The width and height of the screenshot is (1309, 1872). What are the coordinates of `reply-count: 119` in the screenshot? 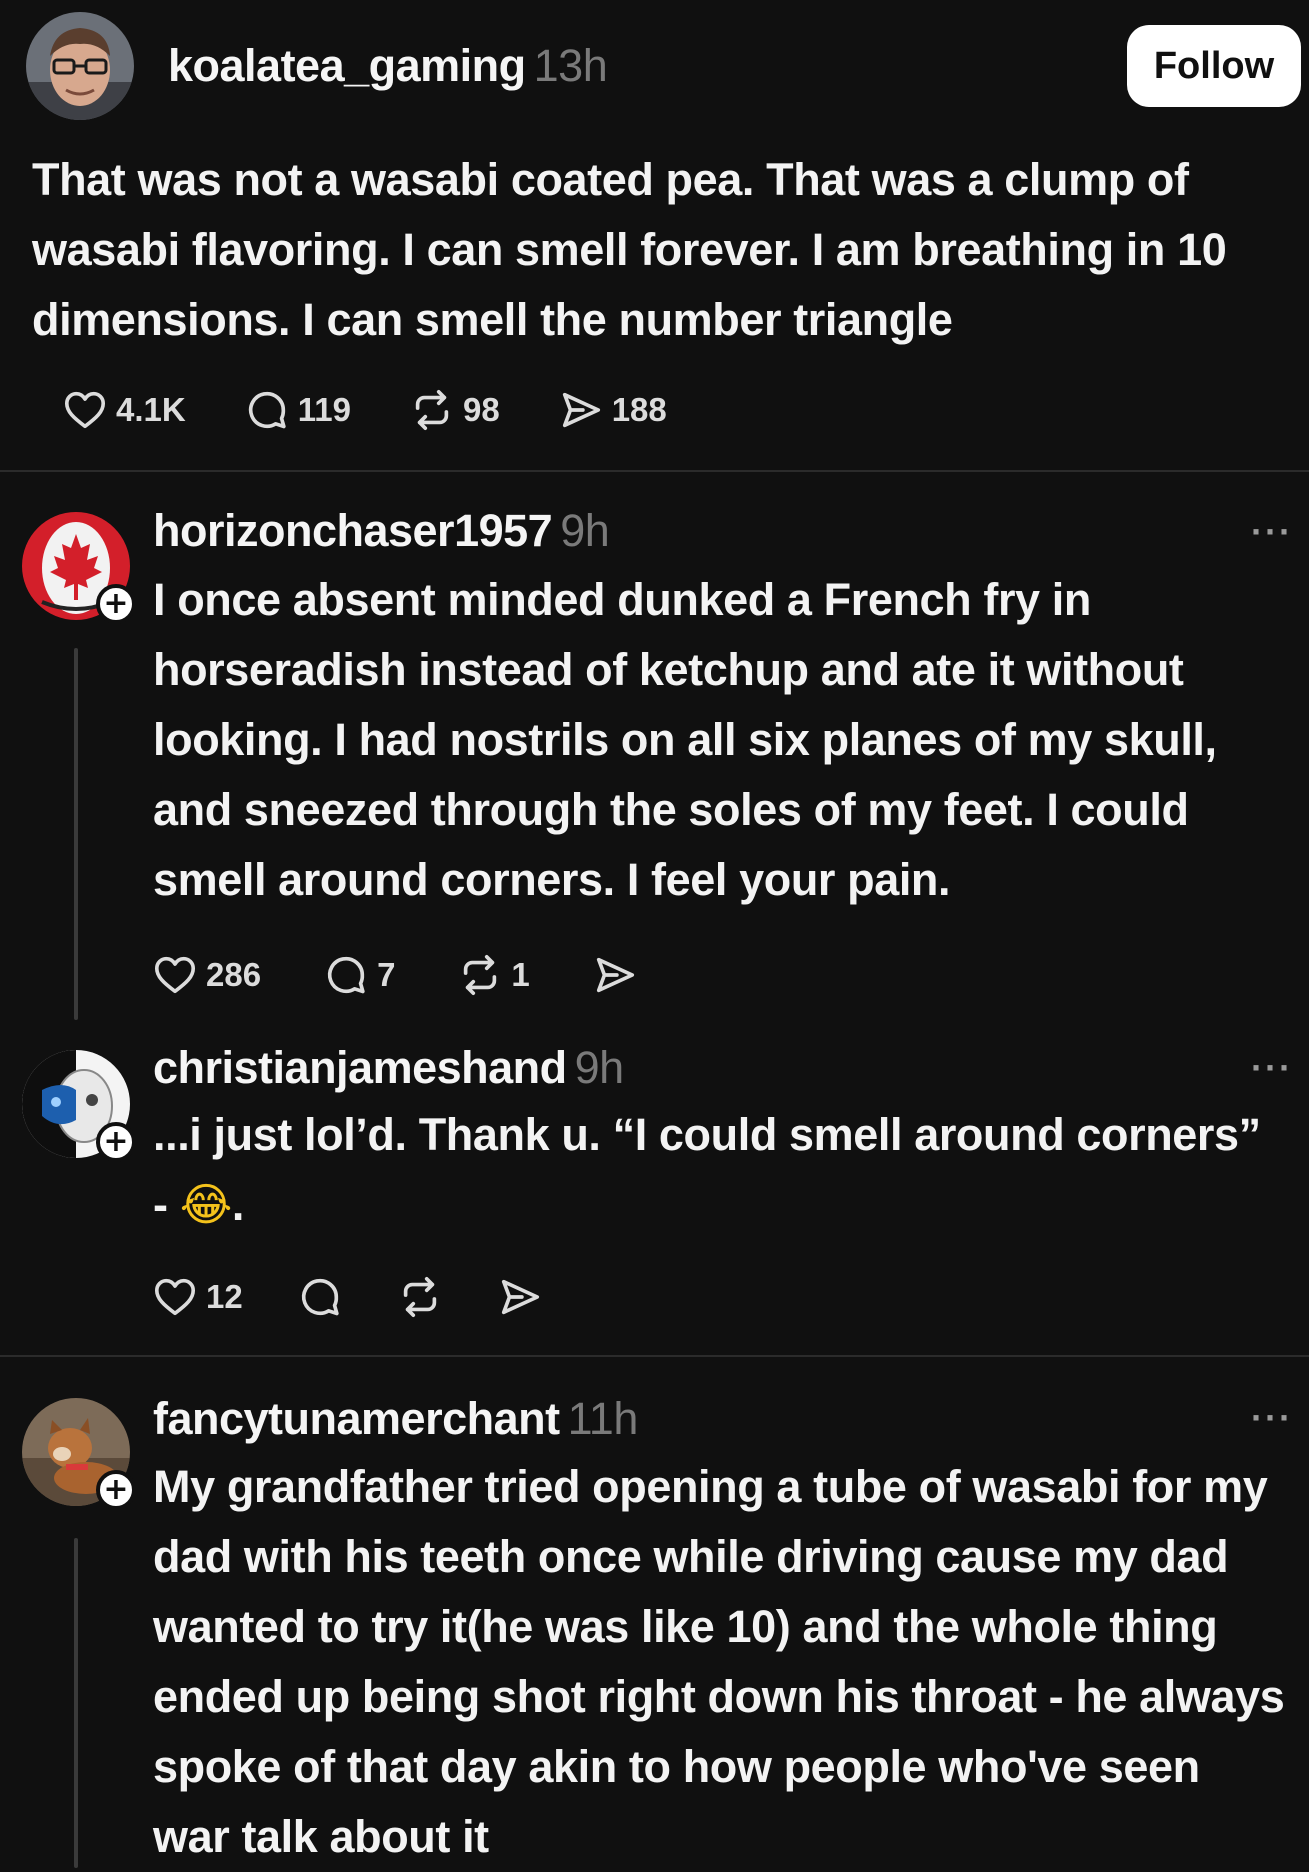 It's located at (324, 409).